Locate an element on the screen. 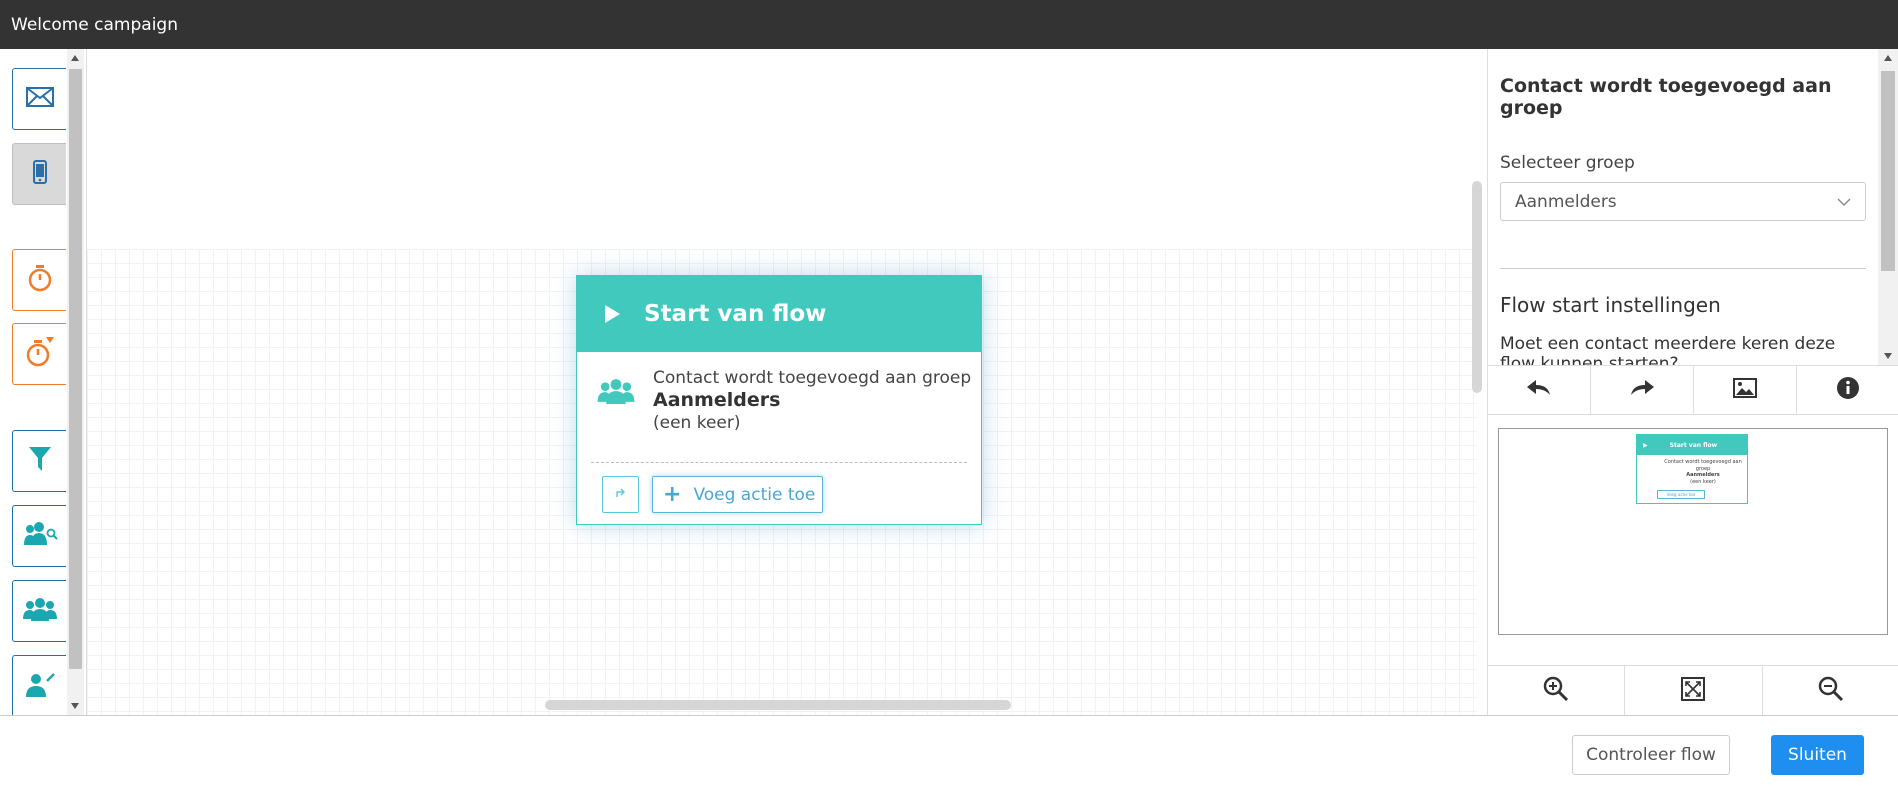  zoom-out-icon is located at coordinates (1831, 691).